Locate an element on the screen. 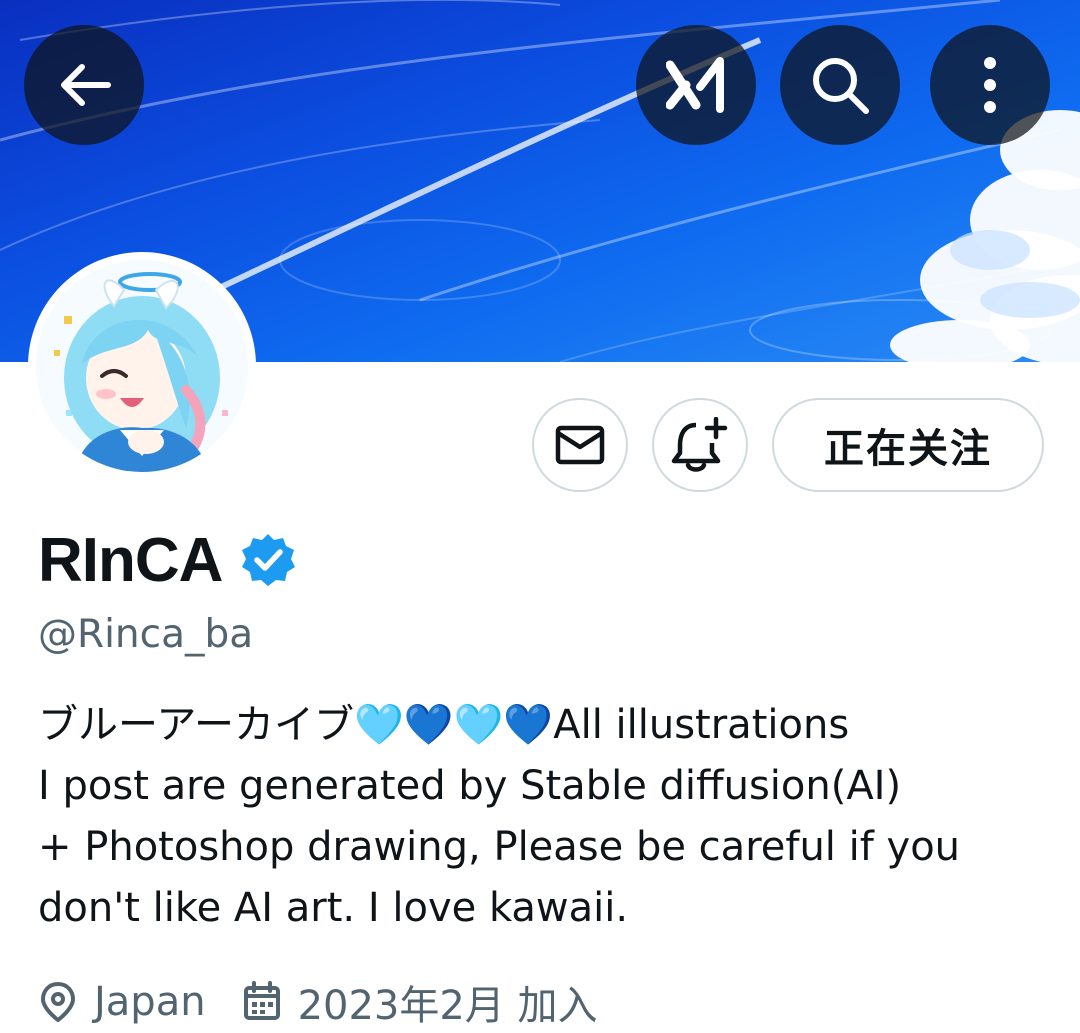 This screenshot has width=1080, height=1033. calendar-icon is located at coordinates (261, 1000).